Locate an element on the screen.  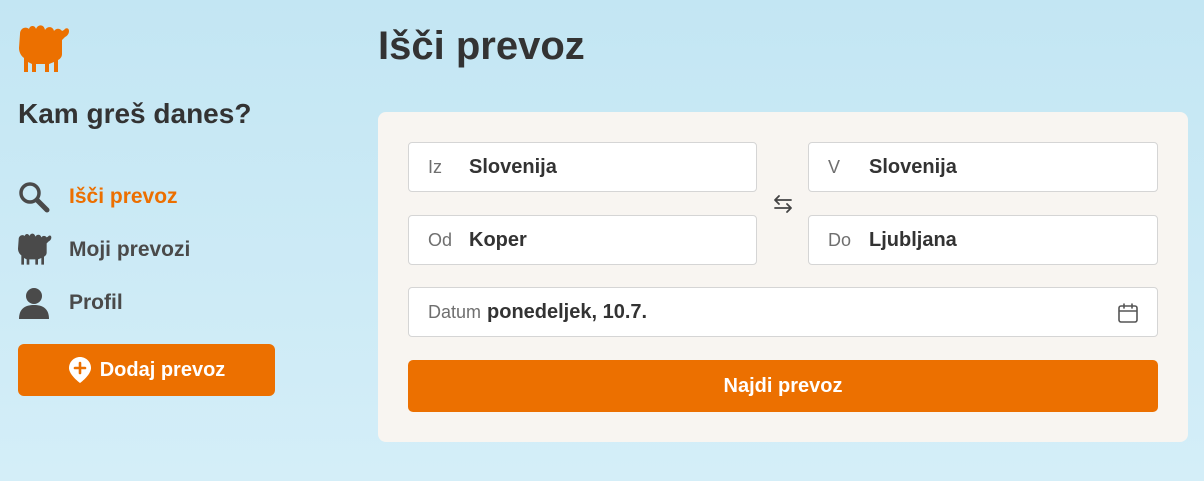
to-city-value: Ljubljana is located at coordinates (913, 239).